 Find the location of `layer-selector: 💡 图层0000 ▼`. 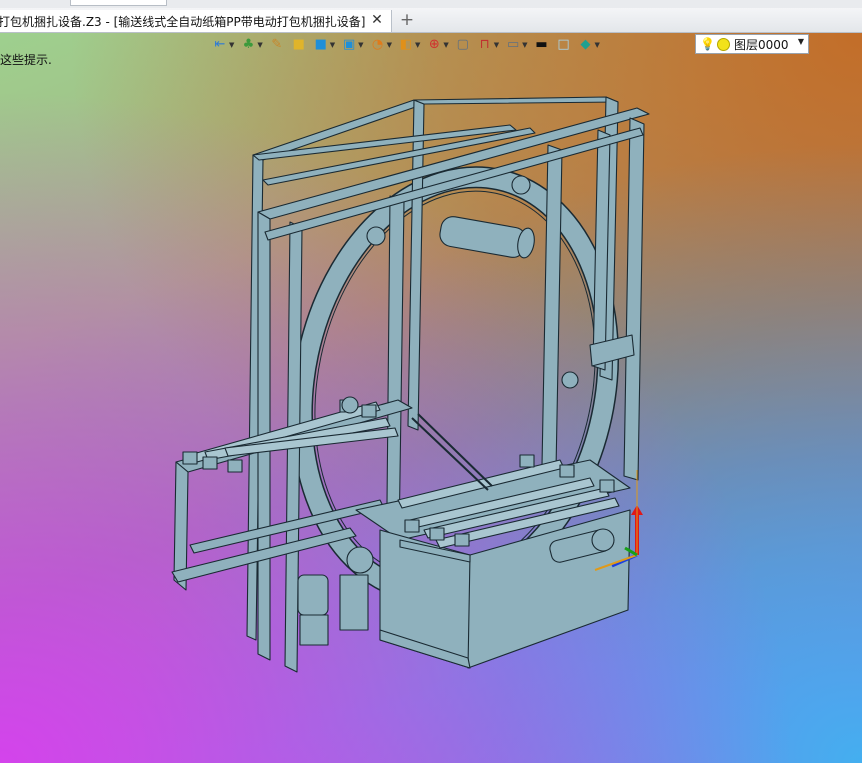

layer-selector: 💡 图层0000 ▼ is located at coordinates (752, 44).